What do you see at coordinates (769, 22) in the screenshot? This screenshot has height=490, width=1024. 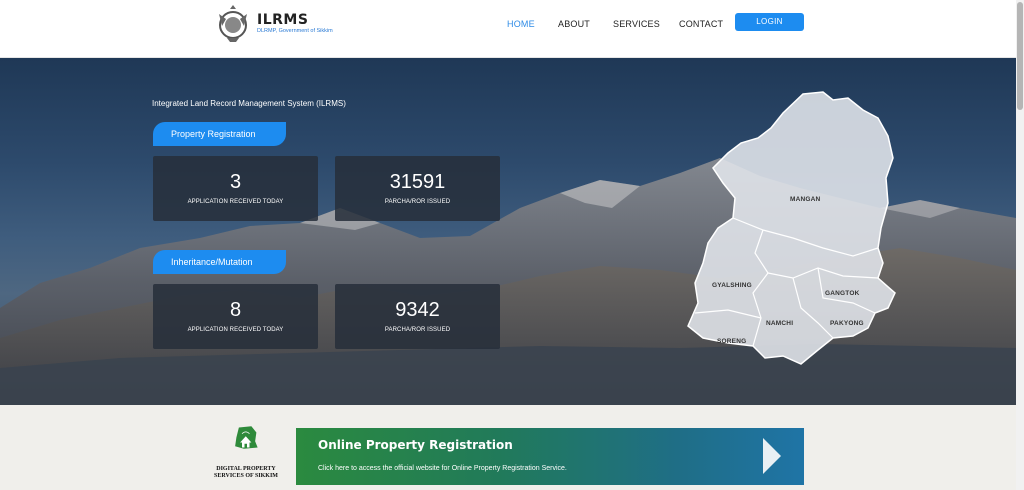 I see `login-button: LOGIN` at bounding box center [769, 22].